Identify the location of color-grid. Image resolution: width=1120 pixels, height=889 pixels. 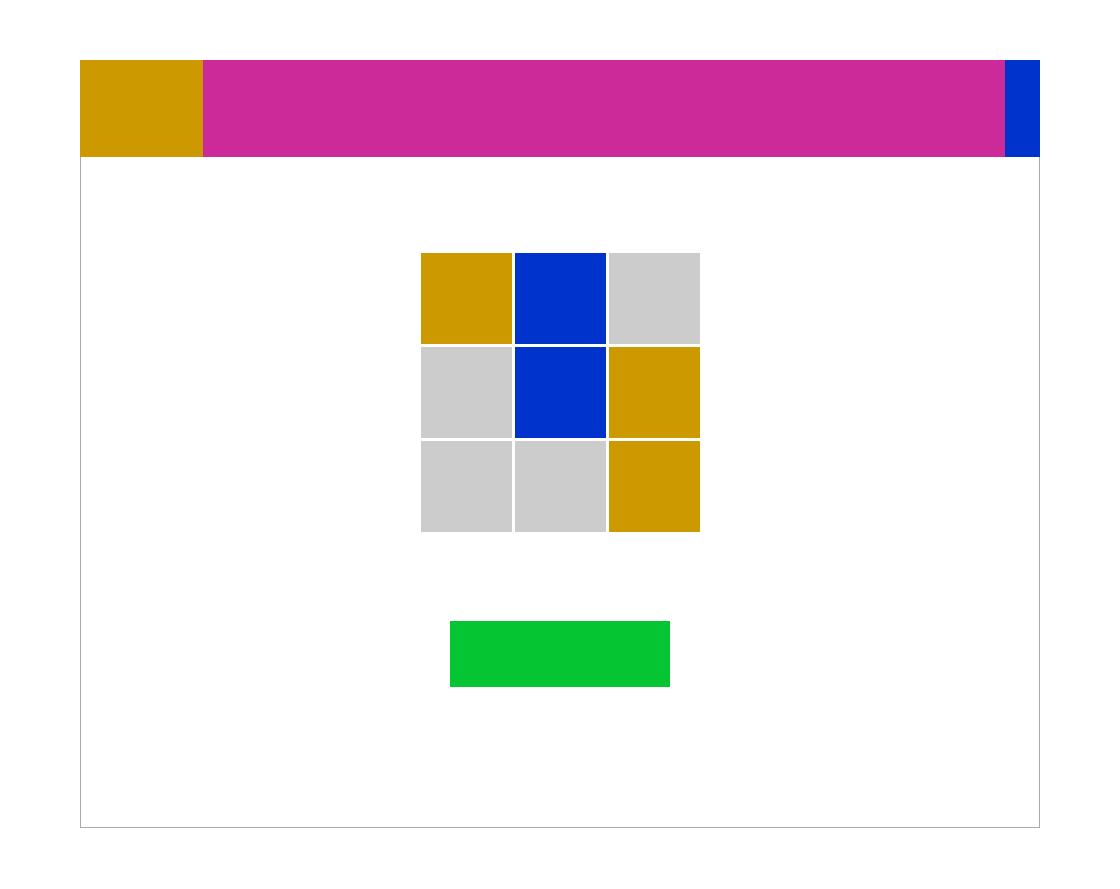
(561, 393).